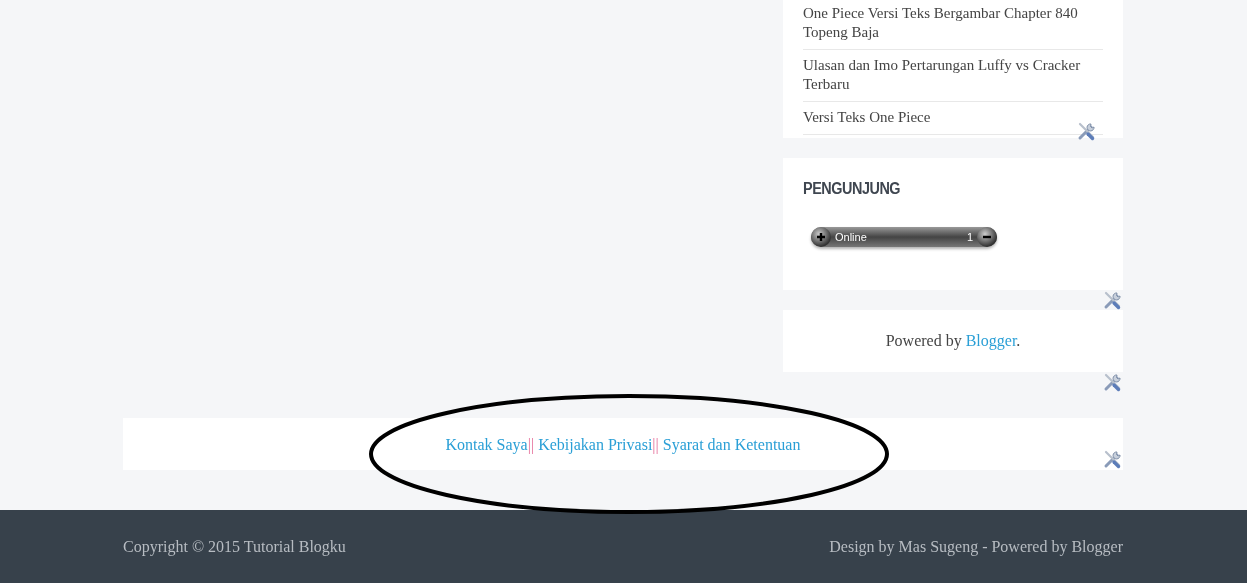 The image size is (1247, 583). What do you see at coordinates (852, 189) in the screenshot?
I see `widget-title: PENGUNJUNG` at bounding box center [852, 189].